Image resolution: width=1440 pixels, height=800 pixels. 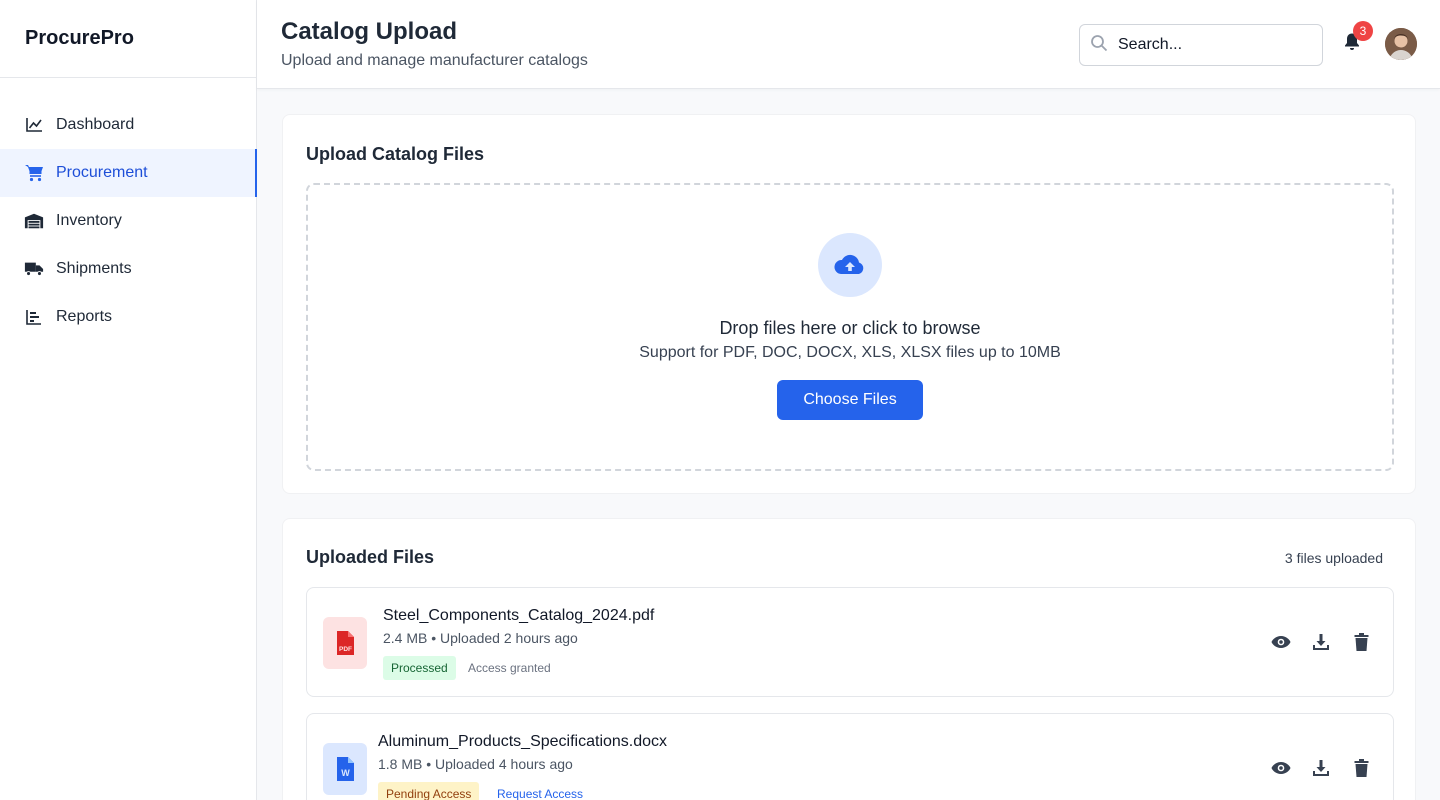 I want to click on notification-badge: 3, so click(x=1363, y=31).